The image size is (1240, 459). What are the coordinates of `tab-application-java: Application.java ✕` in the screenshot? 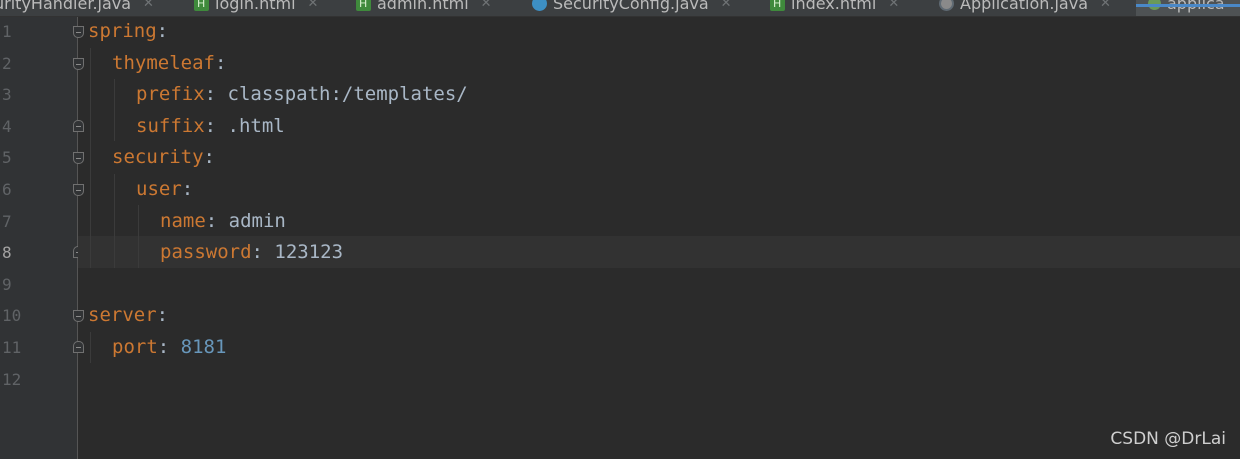 It's located at (1025, 8).